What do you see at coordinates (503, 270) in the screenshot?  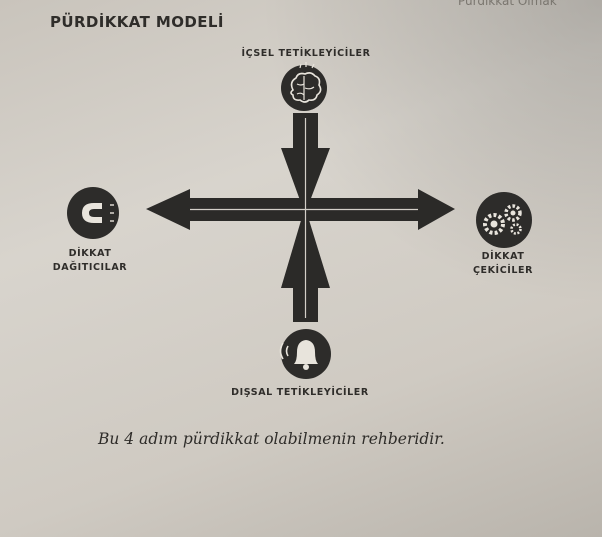 I see `traction-label-line2: ÇEKİCİLER` at bounding box center [503, 270].